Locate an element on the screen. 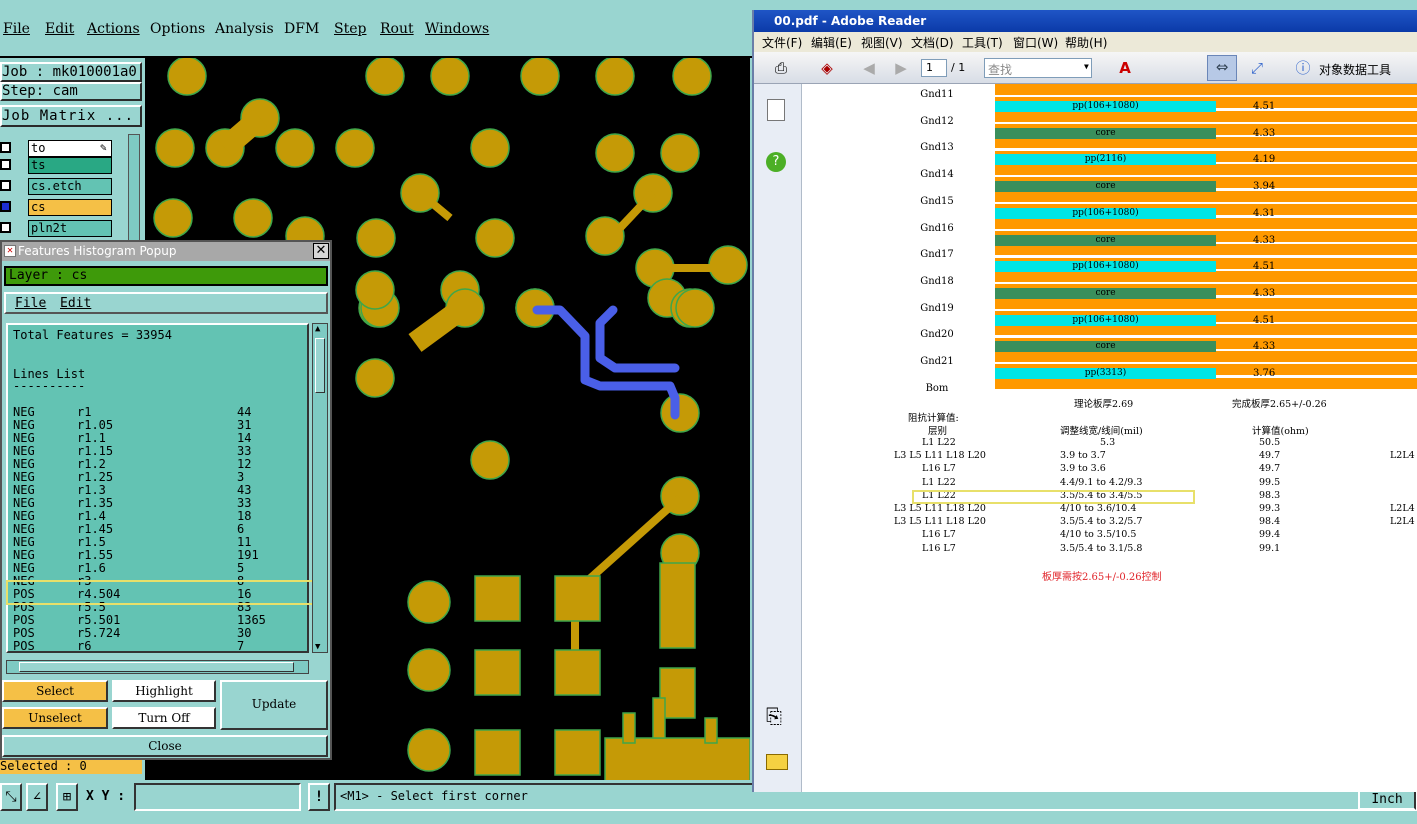  dielectric-thickness: 4.33 is located at coordinates (1264, 293).